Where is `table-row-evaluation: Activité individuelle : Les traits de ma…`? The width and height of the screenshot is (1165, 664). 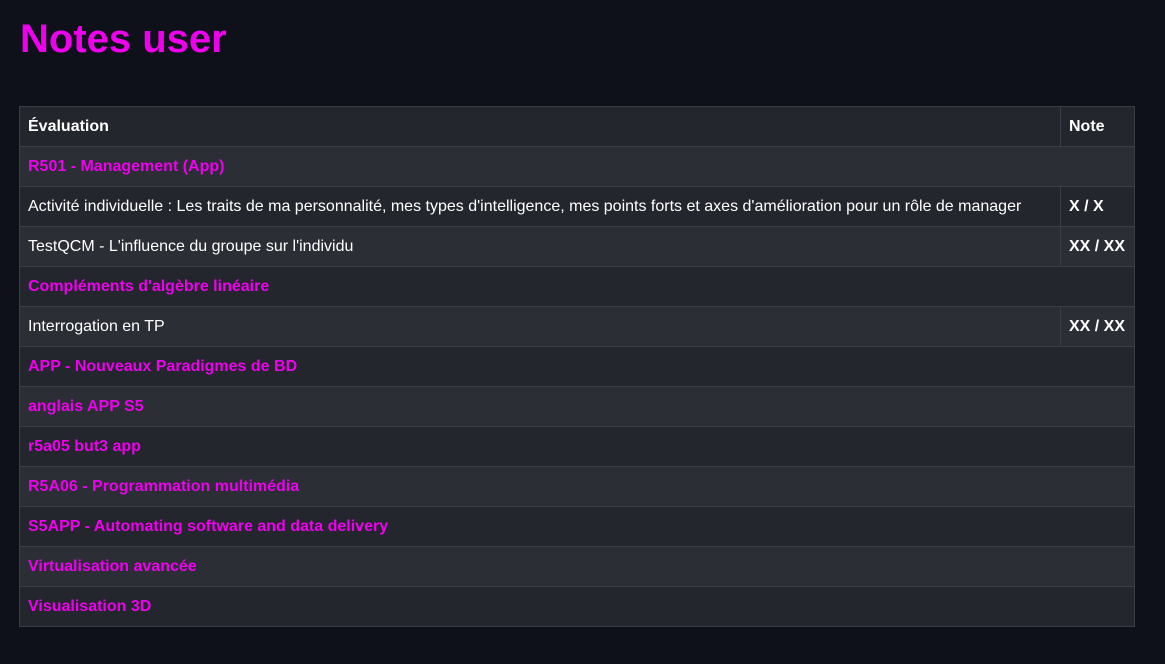
table-row-evaluation: Activité individuelle : Les traits de ma… is located at coordinates (577, 206).